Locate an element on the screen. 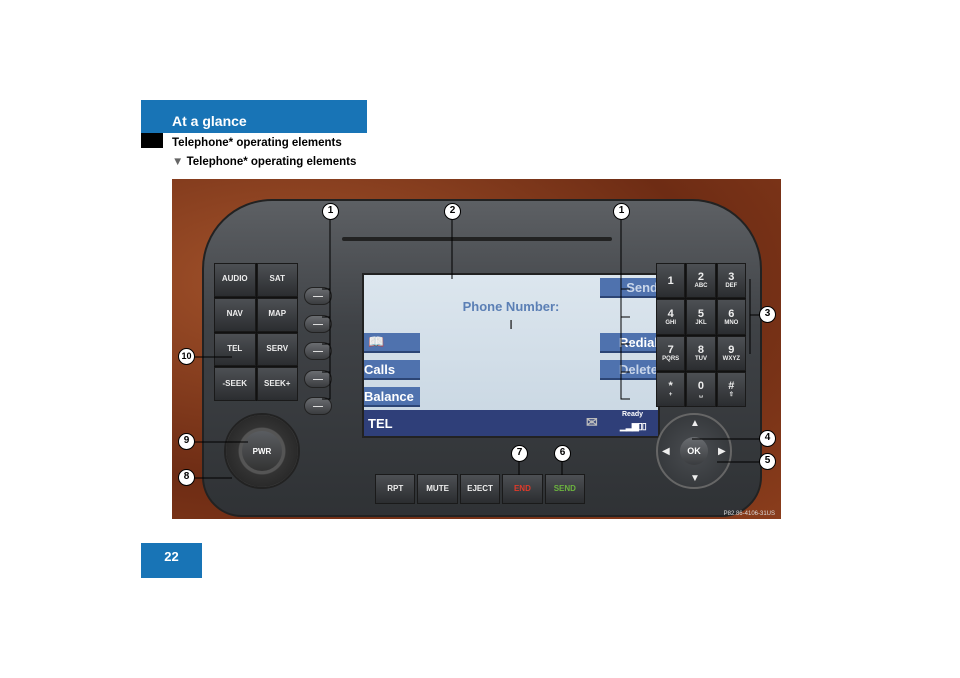 The width and height of the screenshot is (960, 678). section-marker is located at coordinates (152, 140).